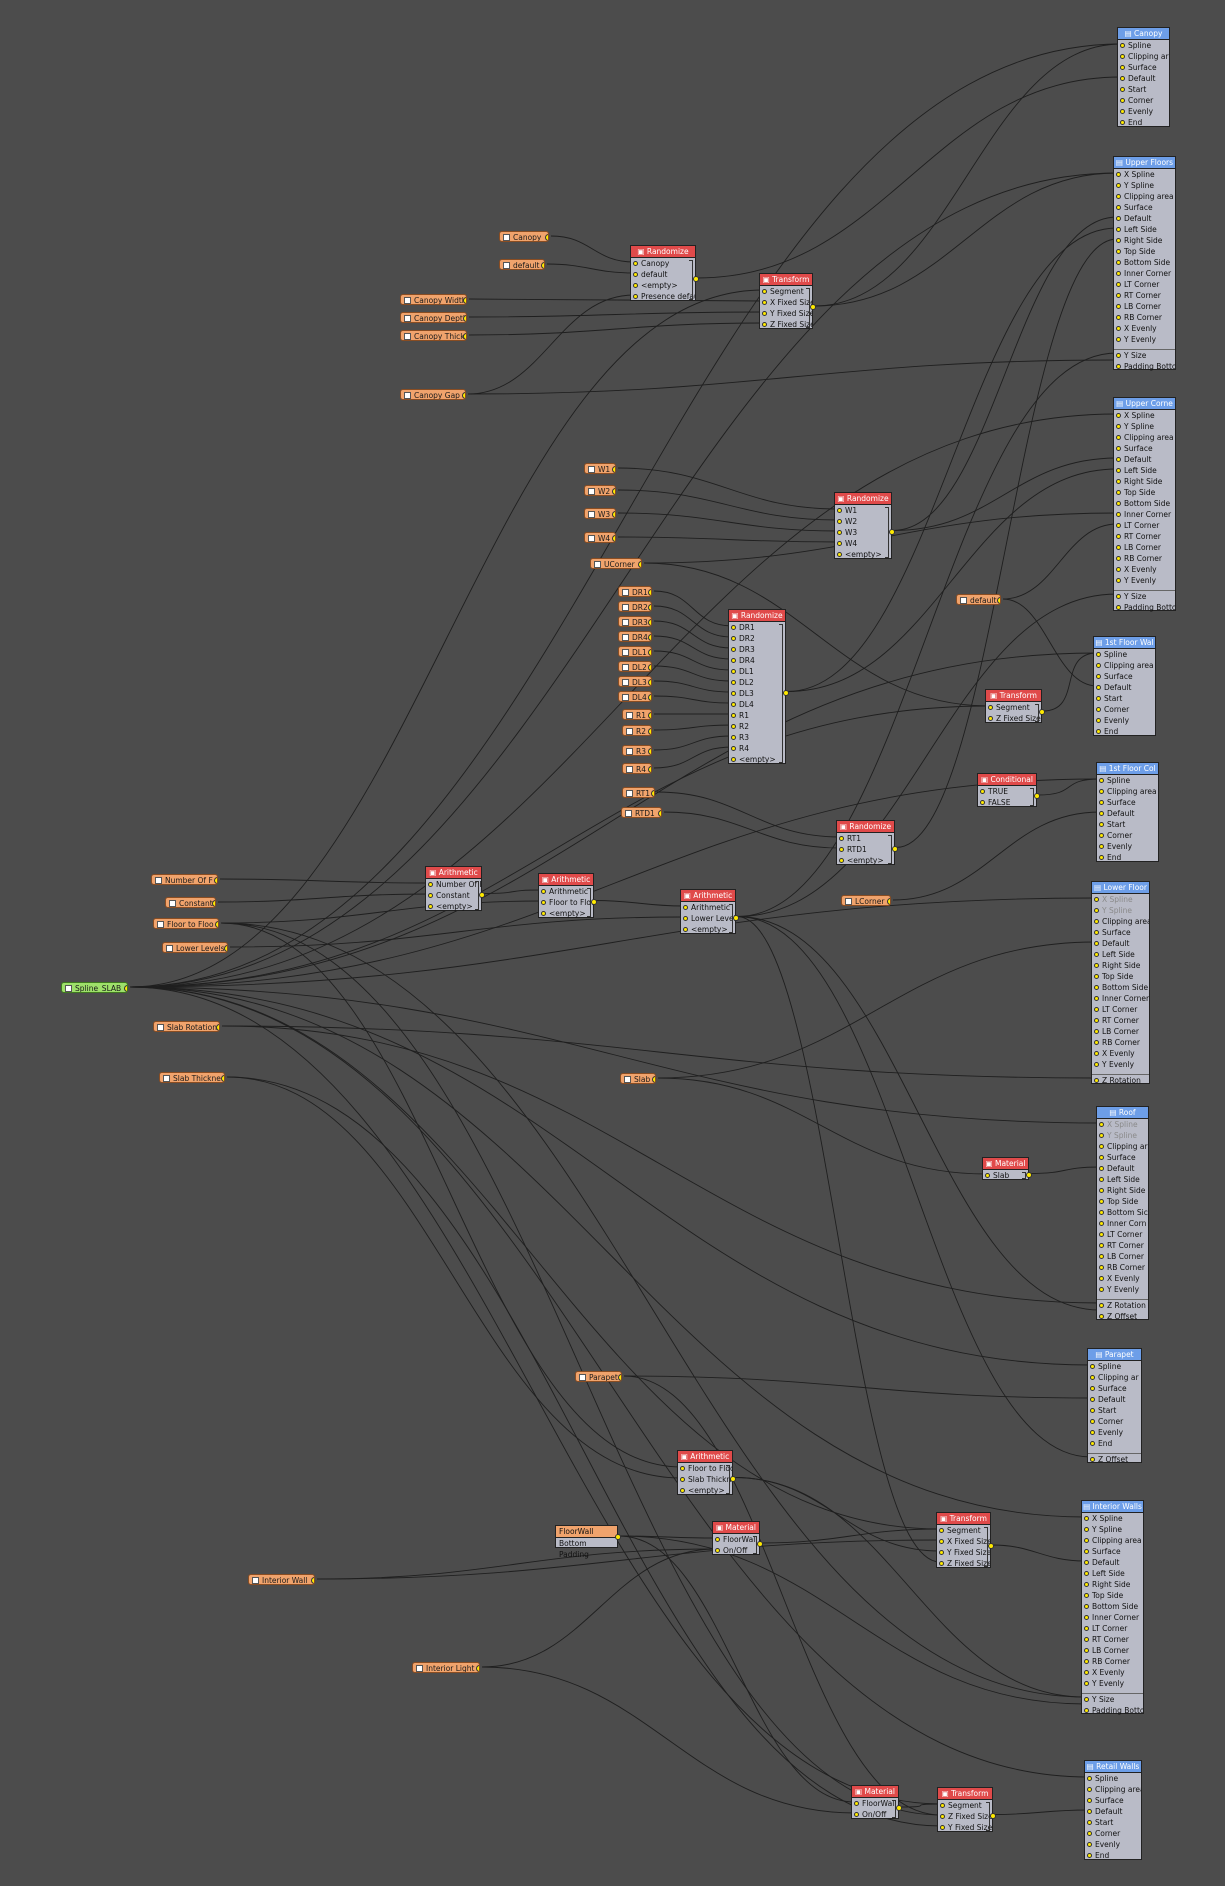 The width and height of the screenshot is (1225, 1886). I want to click on input-canopy-thick: Canopy Thick, so click(433, 335).